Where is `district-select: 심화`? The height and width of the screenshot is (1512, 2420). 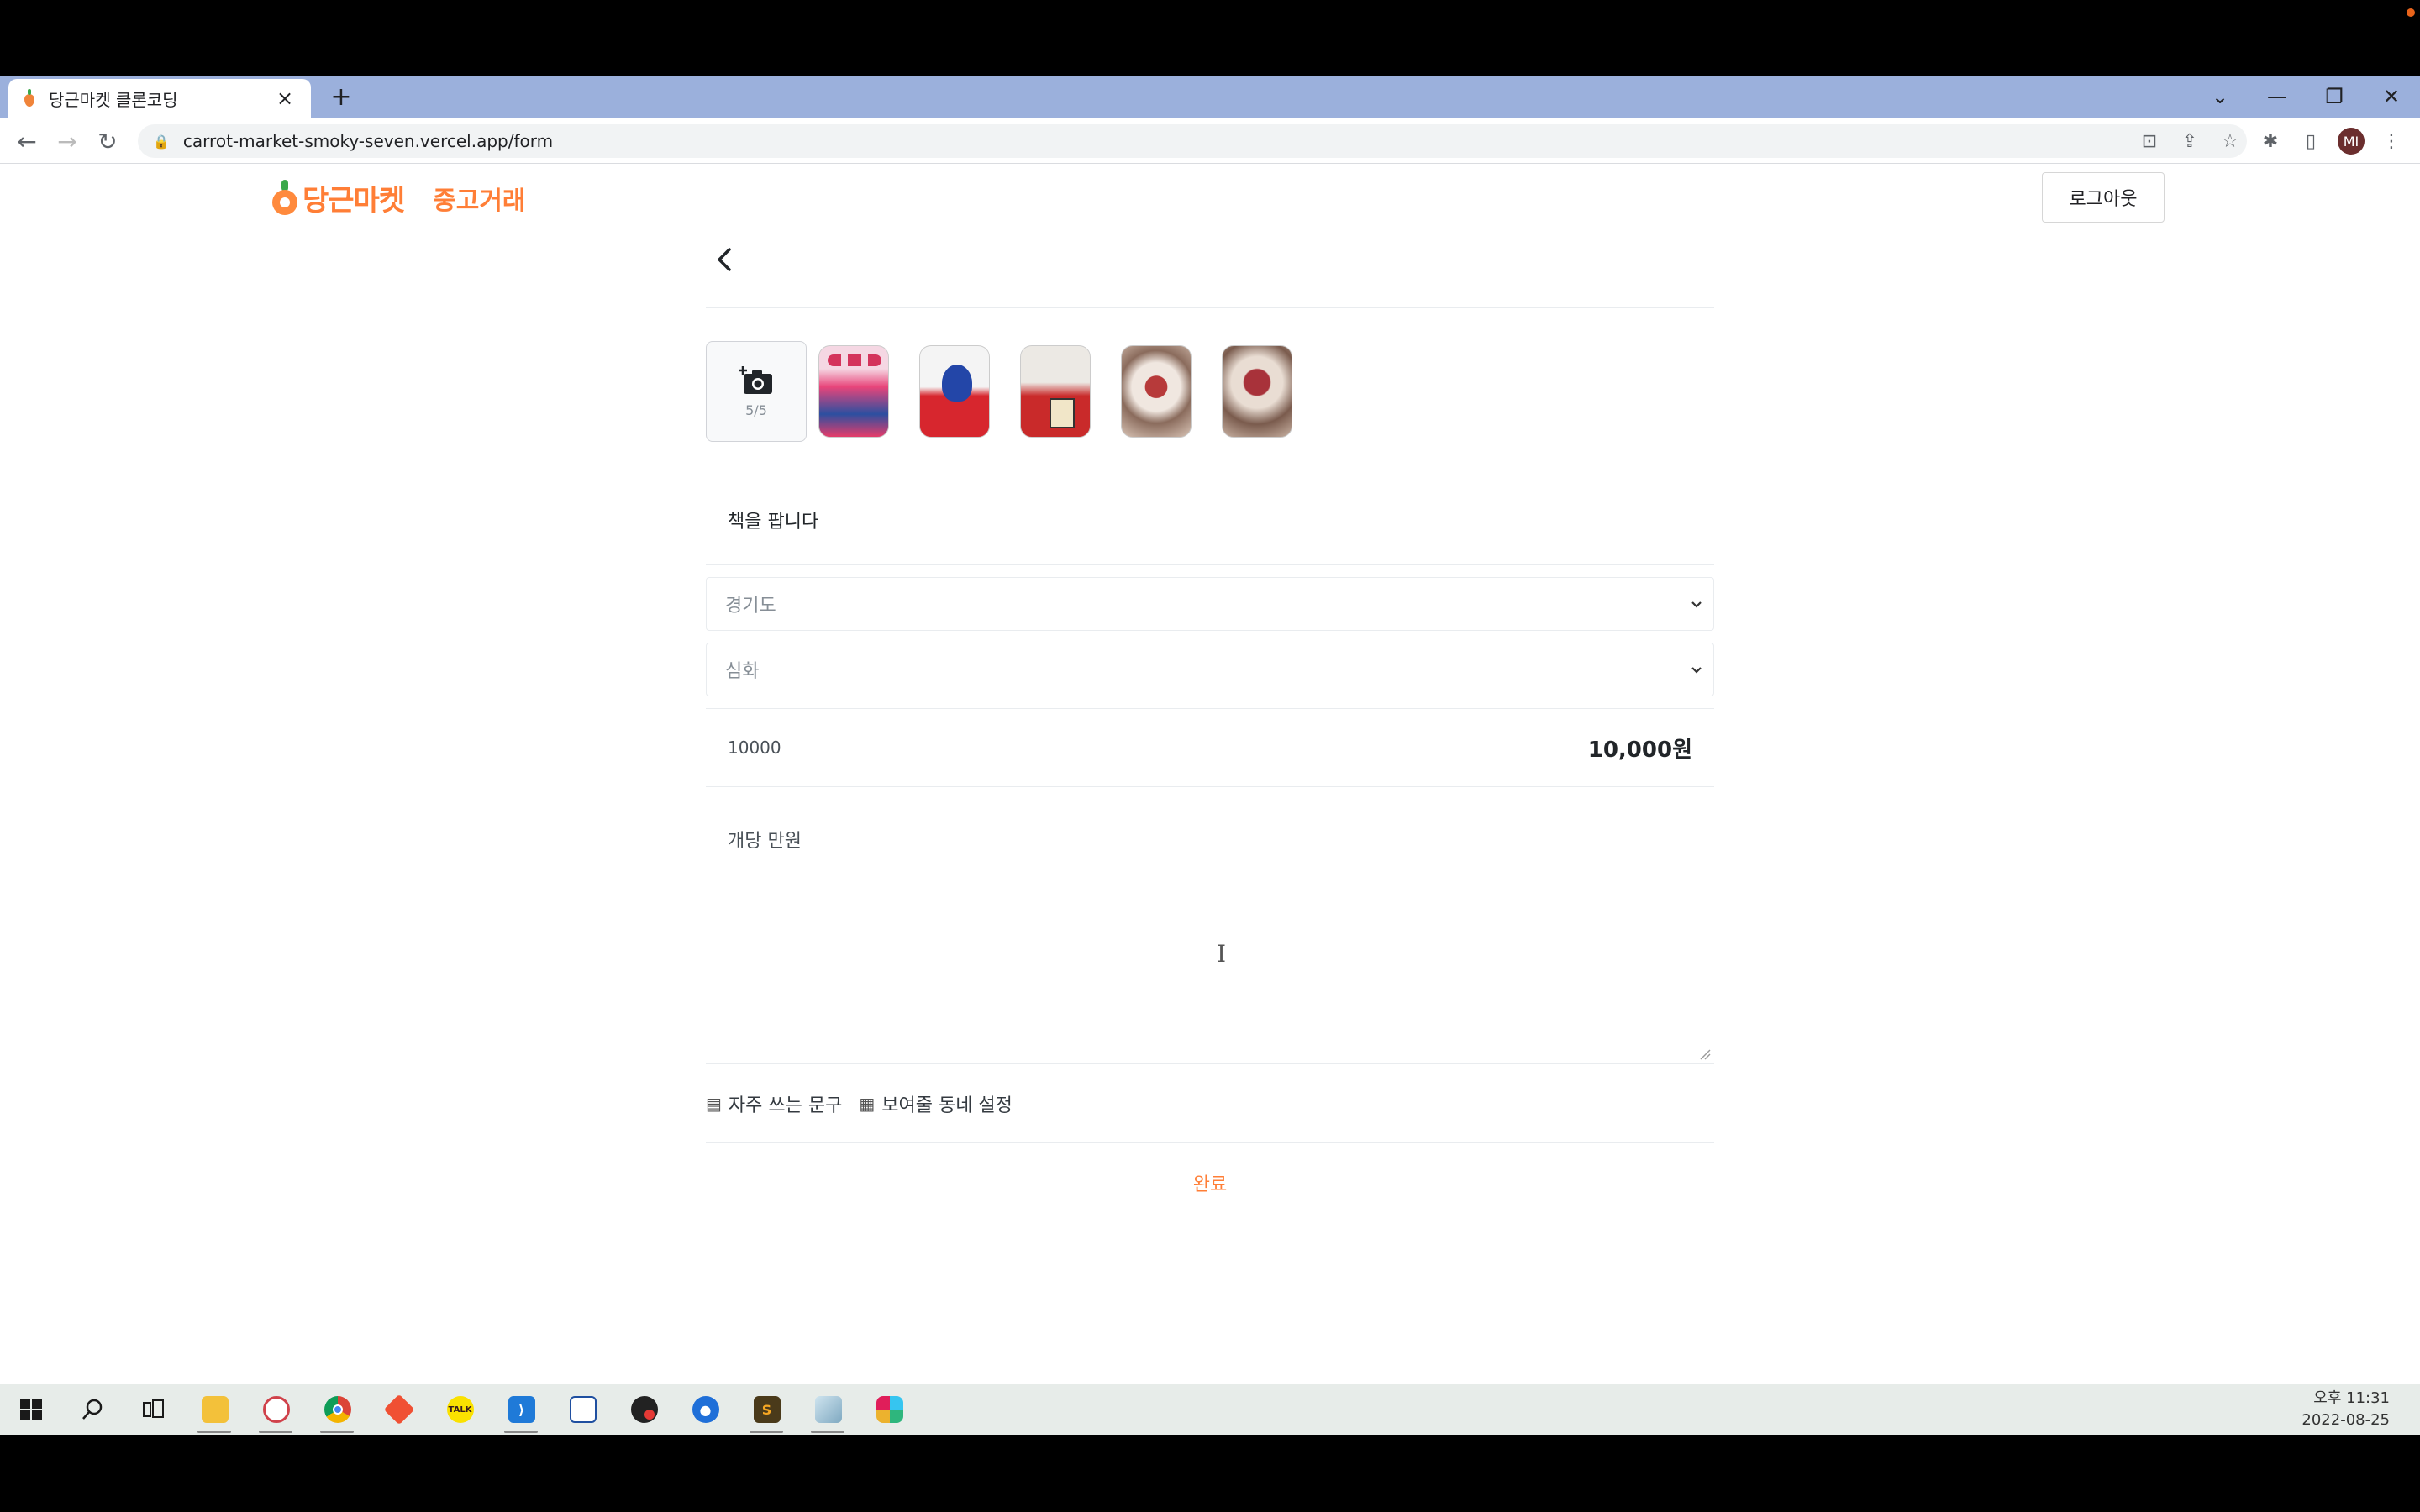
district-select: 심화 is located at coordinates (1210, 669).